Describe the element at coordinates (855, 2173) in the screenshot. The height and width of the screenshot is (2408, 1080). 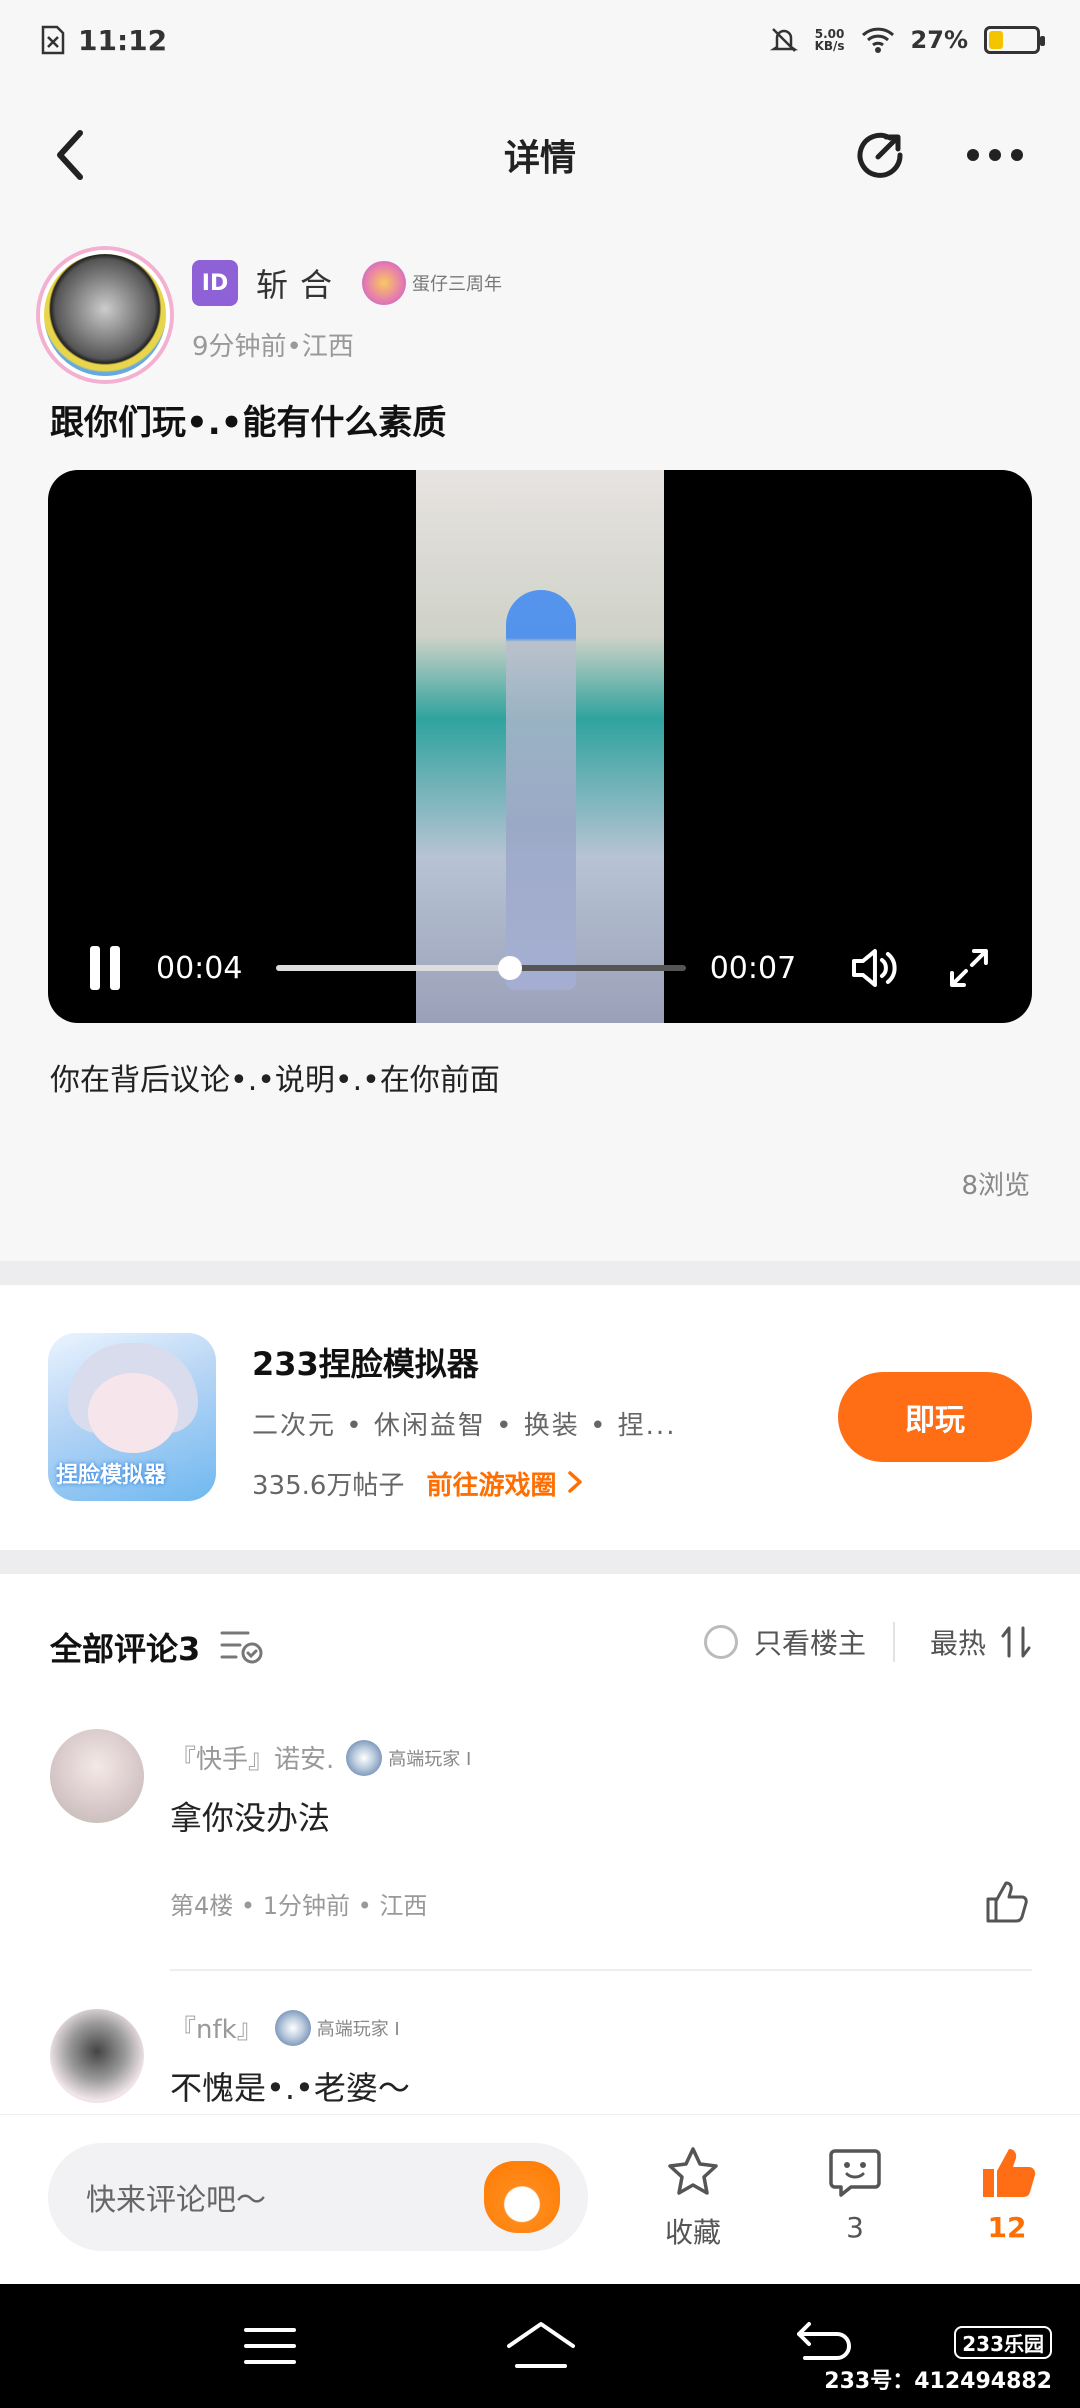
I see `comment-icon` at that location.